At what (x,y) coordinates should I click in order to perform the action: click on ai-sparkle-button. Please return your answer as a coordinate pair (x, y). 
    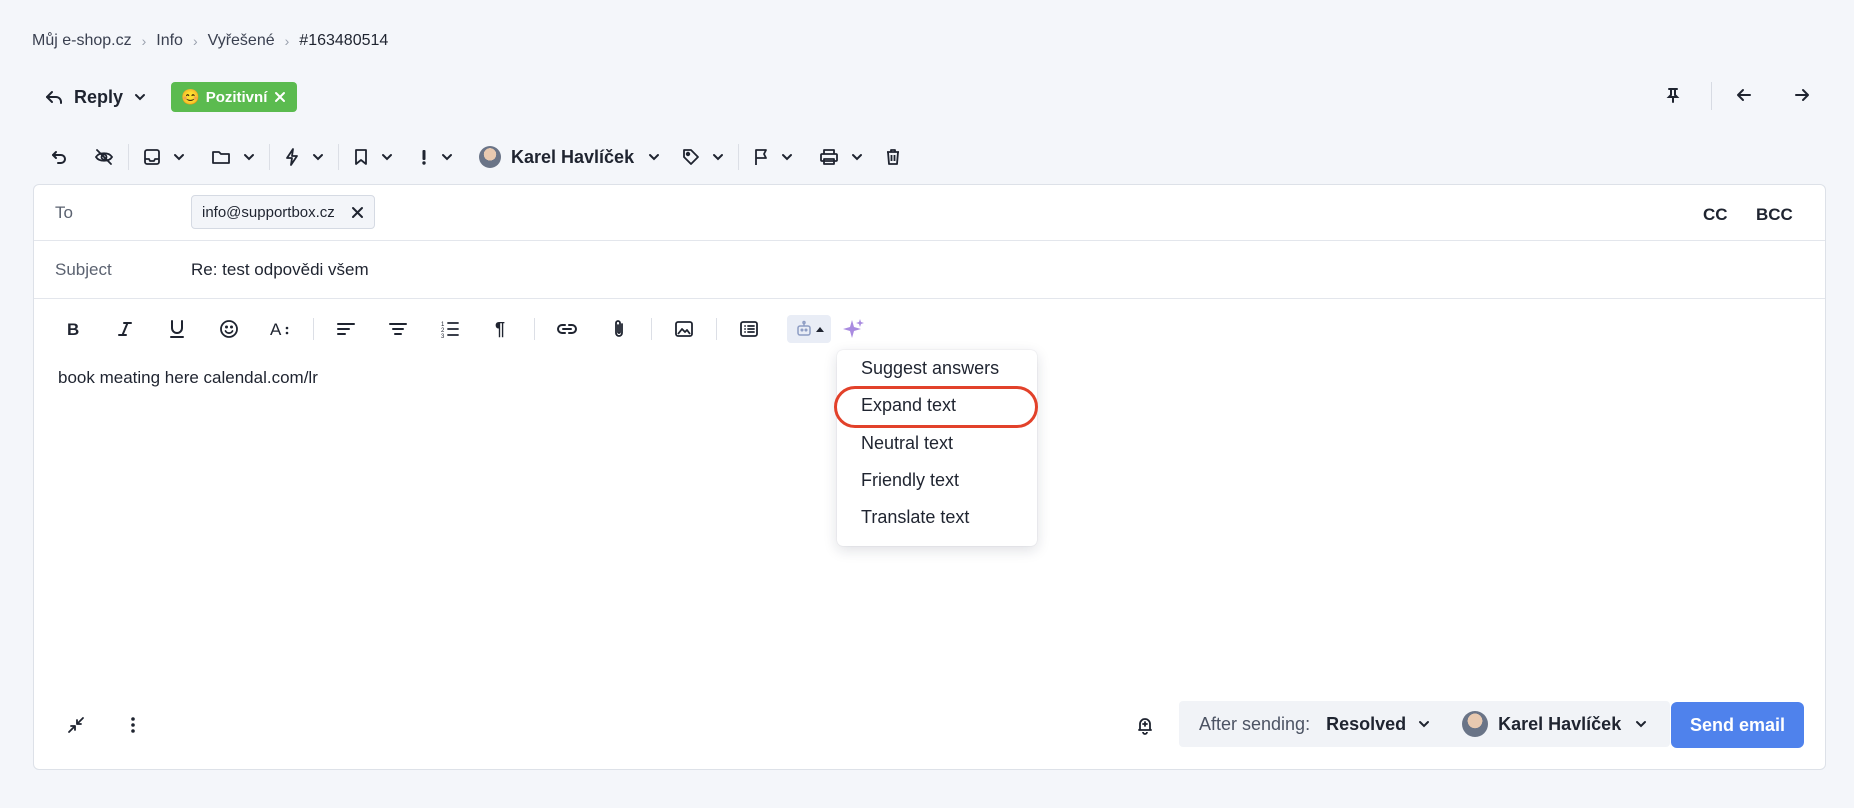
    Looking at the image, I should click on (853, 329).